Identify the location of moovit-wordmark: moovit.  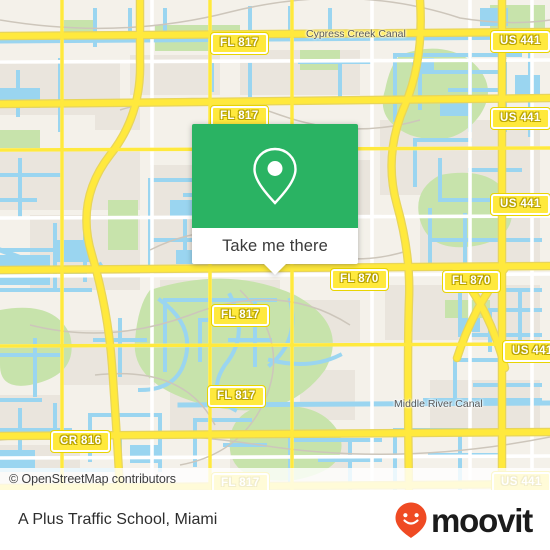
(482, 520).